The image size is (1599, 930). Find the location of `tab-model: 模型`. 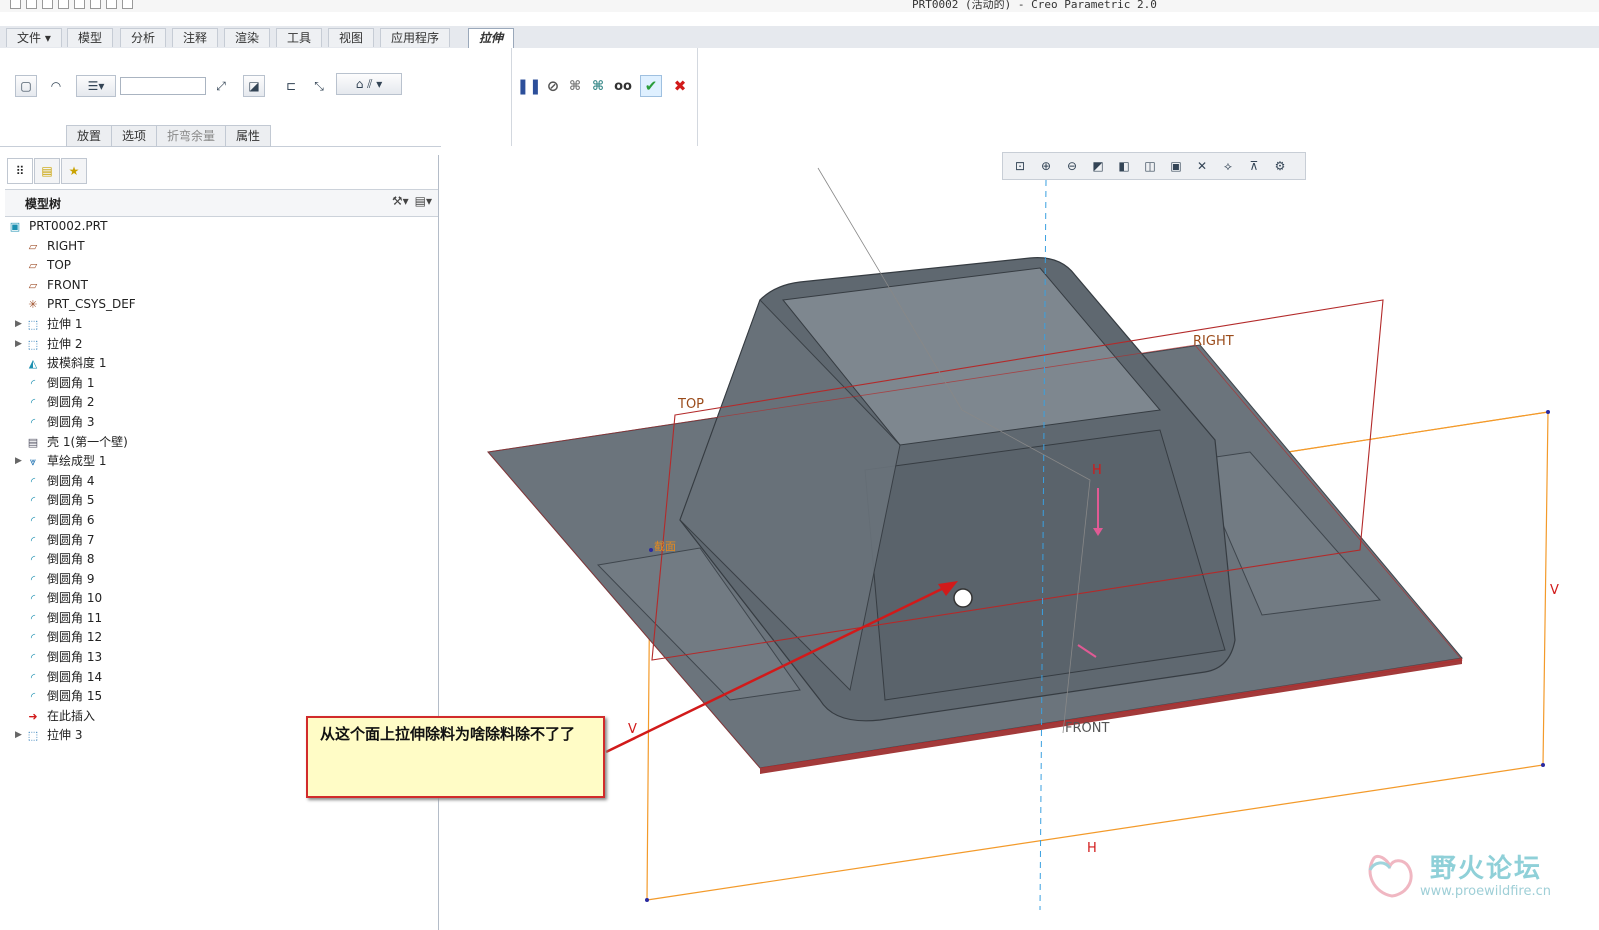

tab-model: 模型 is located at coordinates (90, 37).